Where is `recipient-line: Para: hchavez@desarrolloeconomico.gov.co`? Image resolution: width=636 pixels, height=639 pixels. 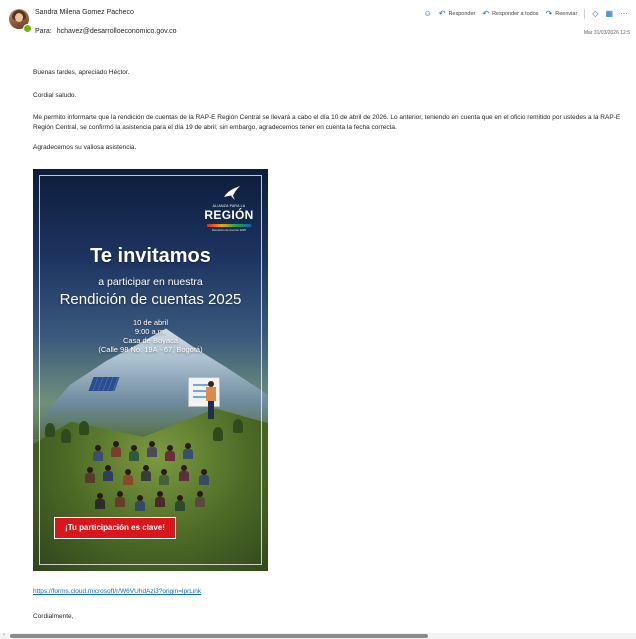
recipient-line: Para: hchavez@desarrolloeconomico.gov.co is located at coordinates (106, 31).